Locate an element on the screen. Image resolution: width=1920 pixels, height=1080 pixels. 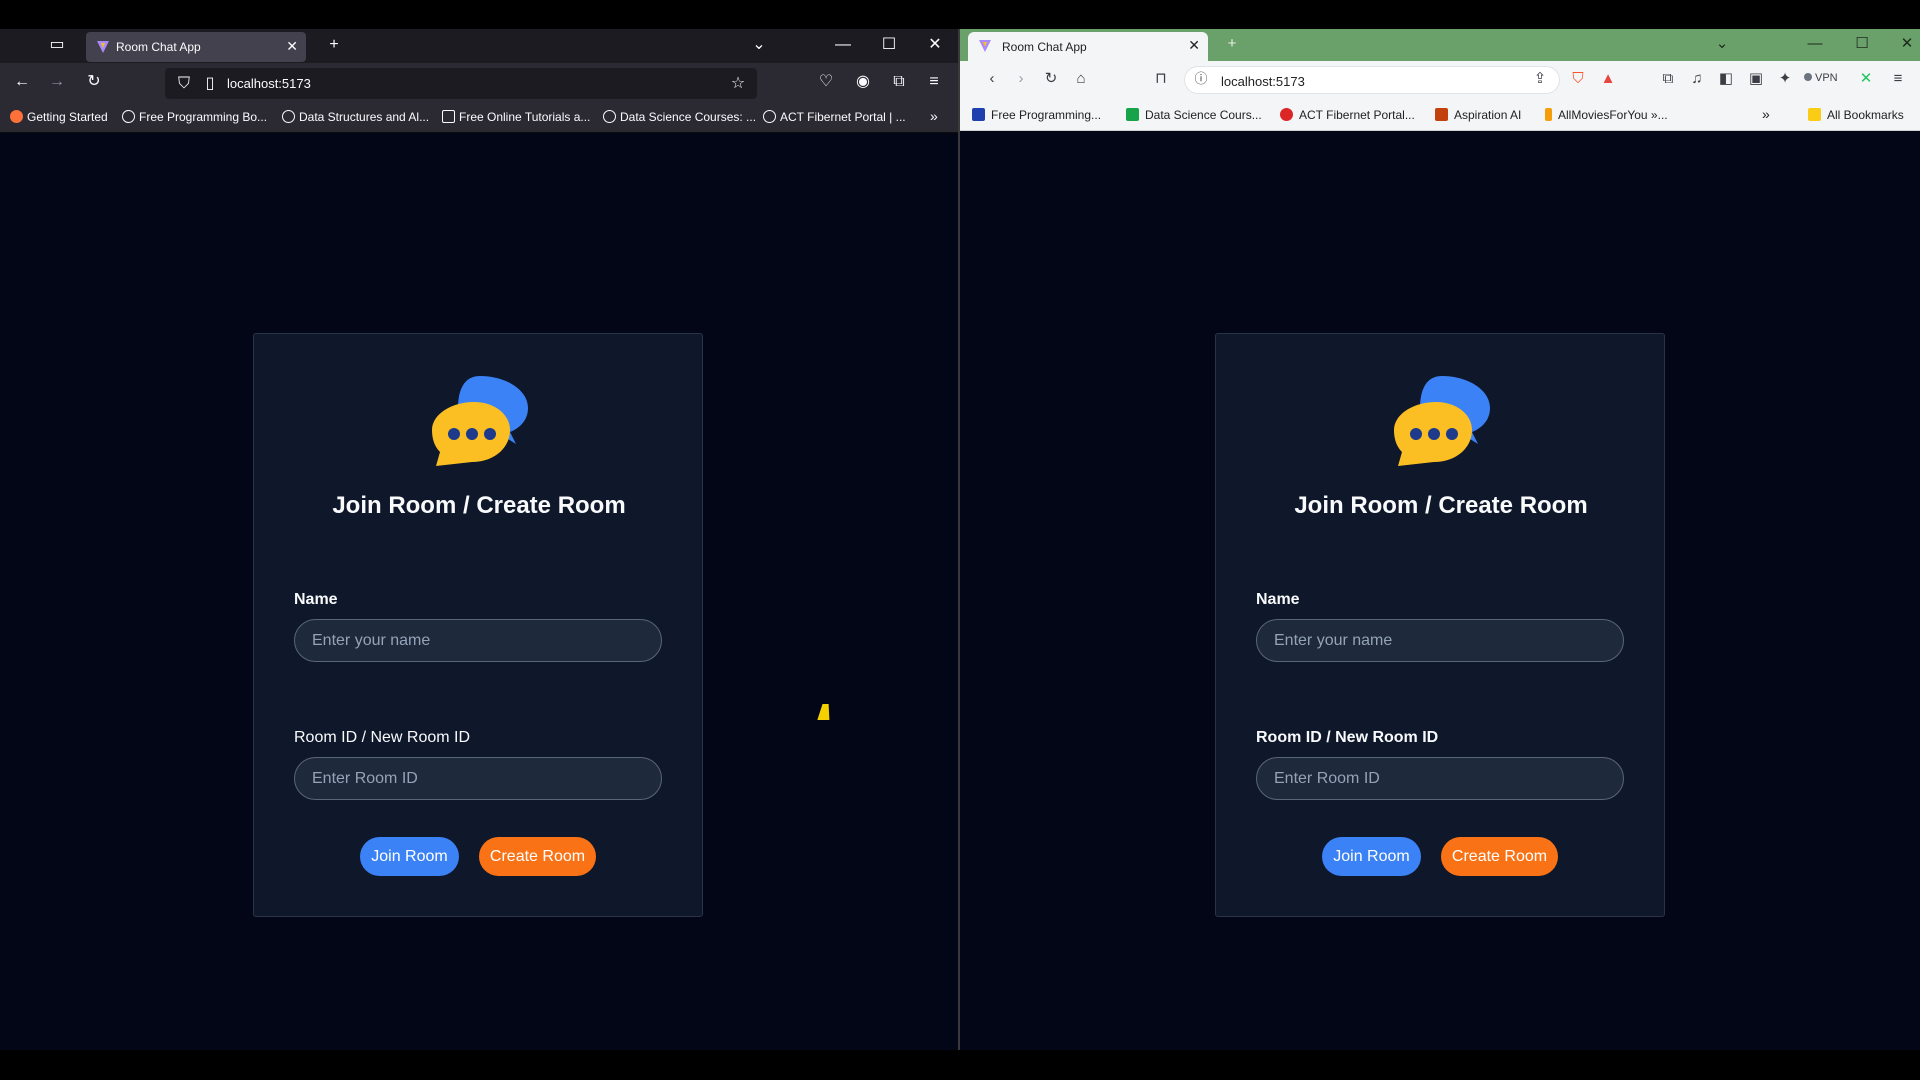
back-icon: ← is located at coordinates (22, 83).